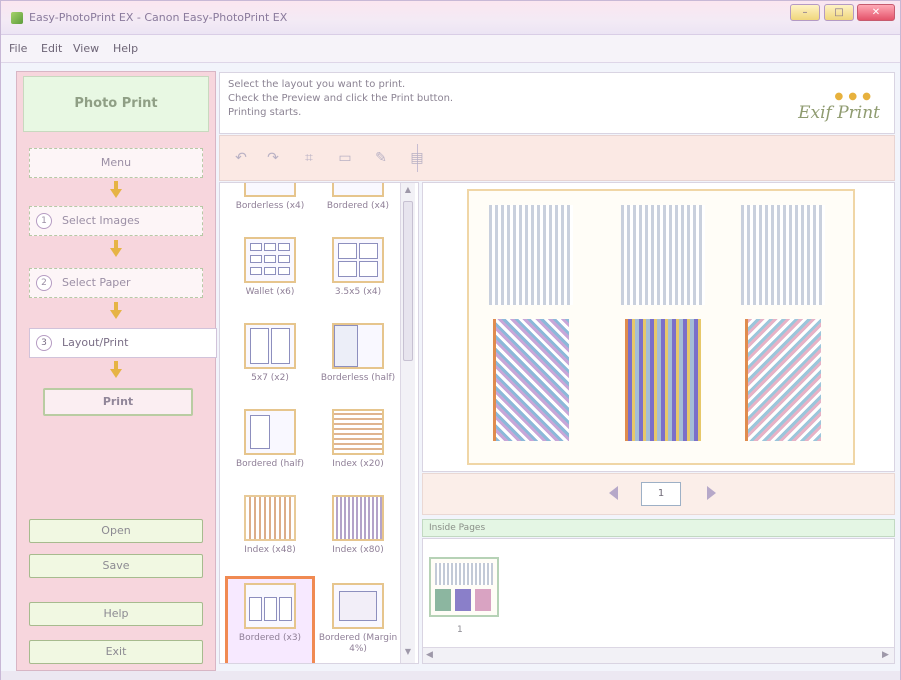 Image resolution: width=901 pixels, height=680 pixels. Describe the element at coordinates (661, 494) in the screenshot. I see `page-number-field: 1` at that location.